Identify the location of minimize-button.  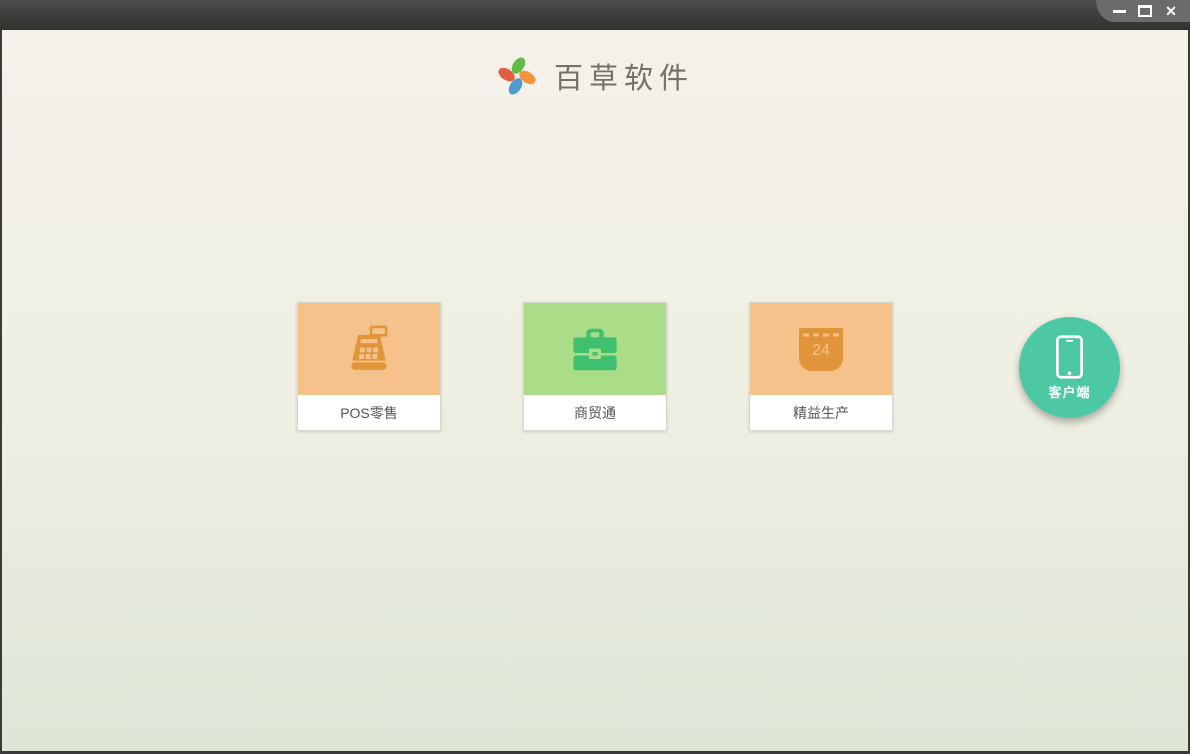
(1119, 11).